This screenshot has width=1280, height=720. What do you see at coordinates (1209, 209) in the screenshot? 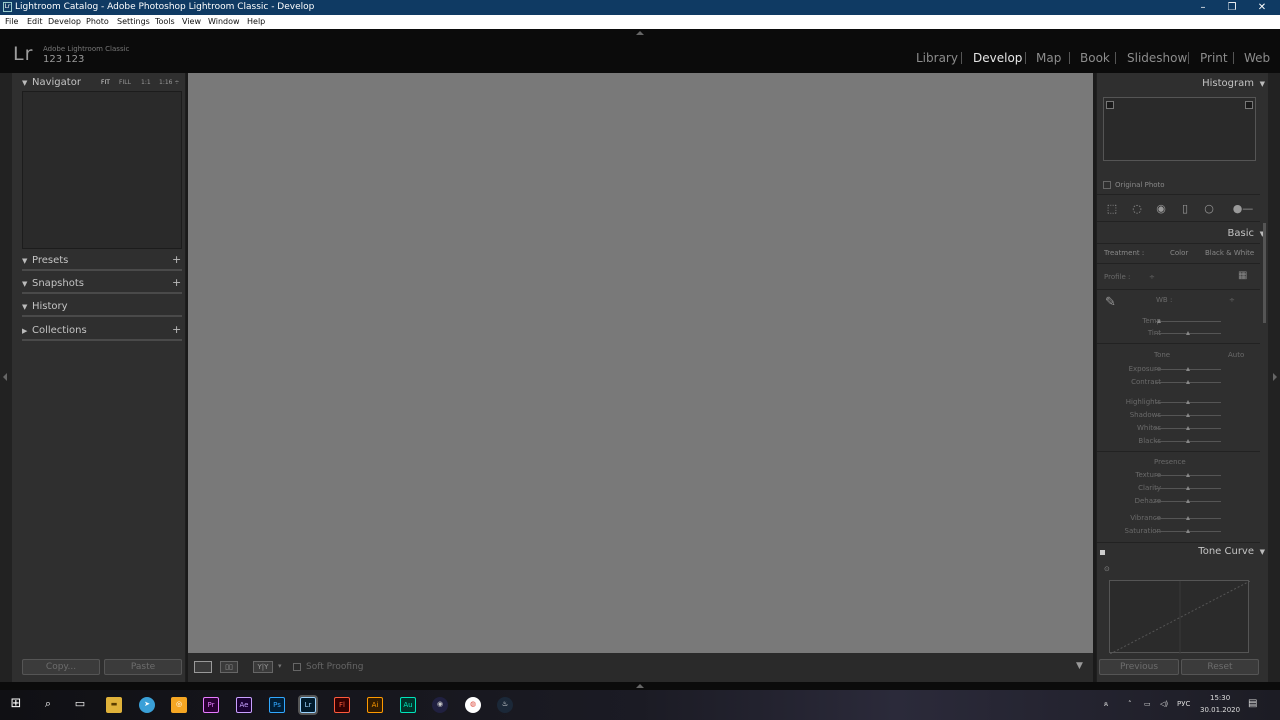
I see `radial-filter-icon: ○` at bounding box center [1209, 209].